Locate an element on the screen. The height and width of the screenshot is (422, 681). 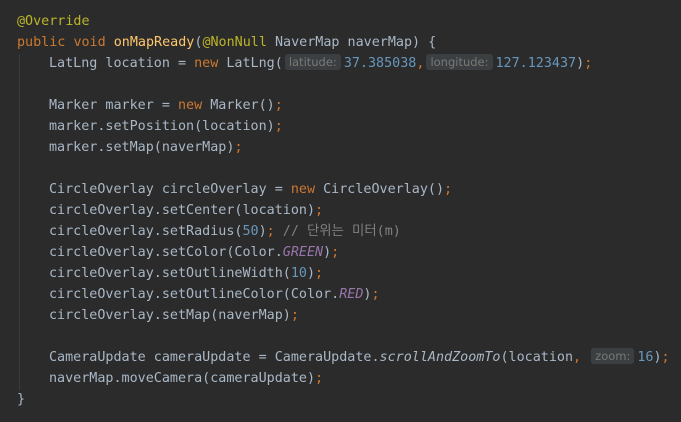
override-annotation: @Override is located at coordinates (53, 21).